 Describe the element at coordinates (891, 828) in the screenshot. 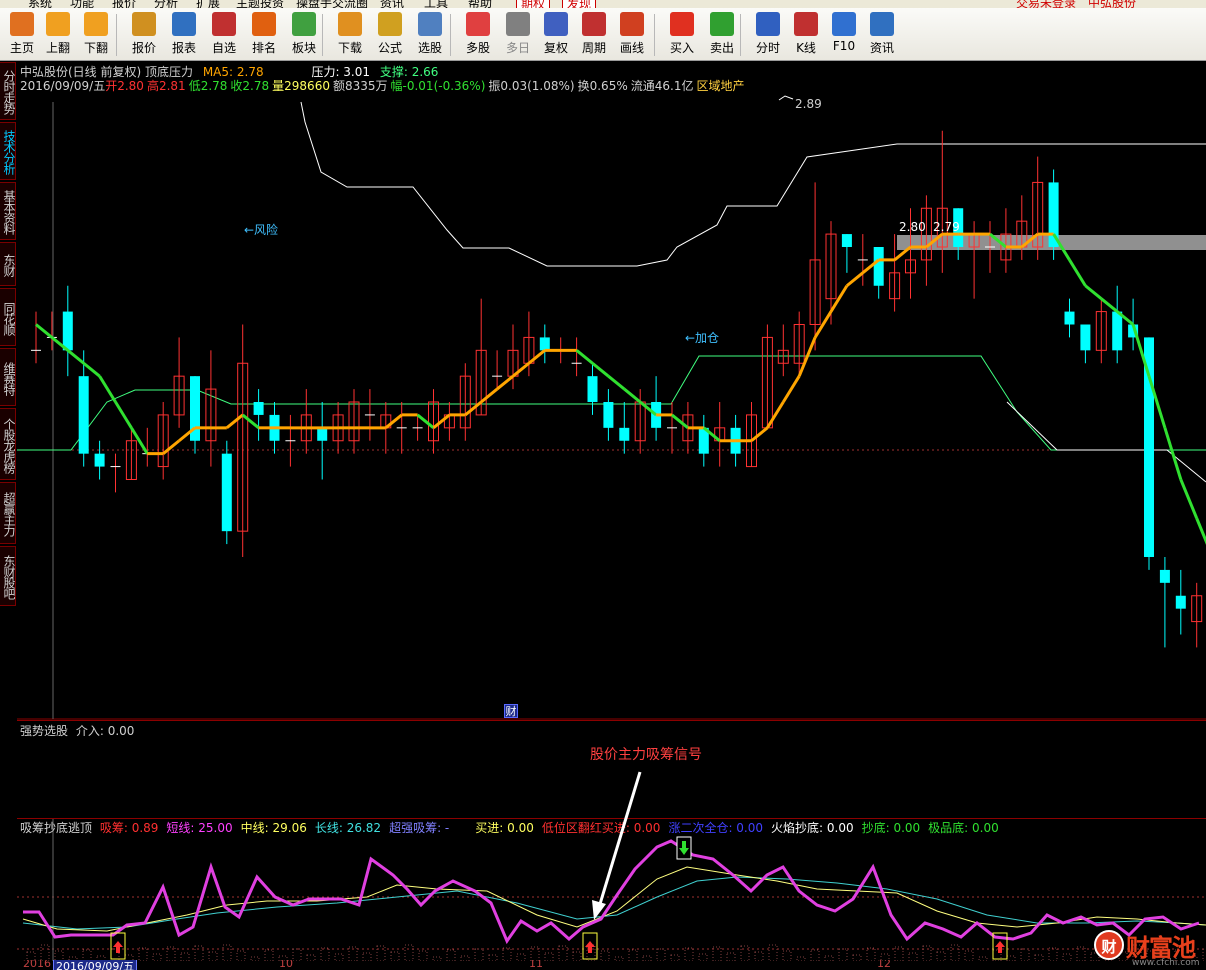

I see `indicator2-item-9: 抄底: 0.00` at that location.